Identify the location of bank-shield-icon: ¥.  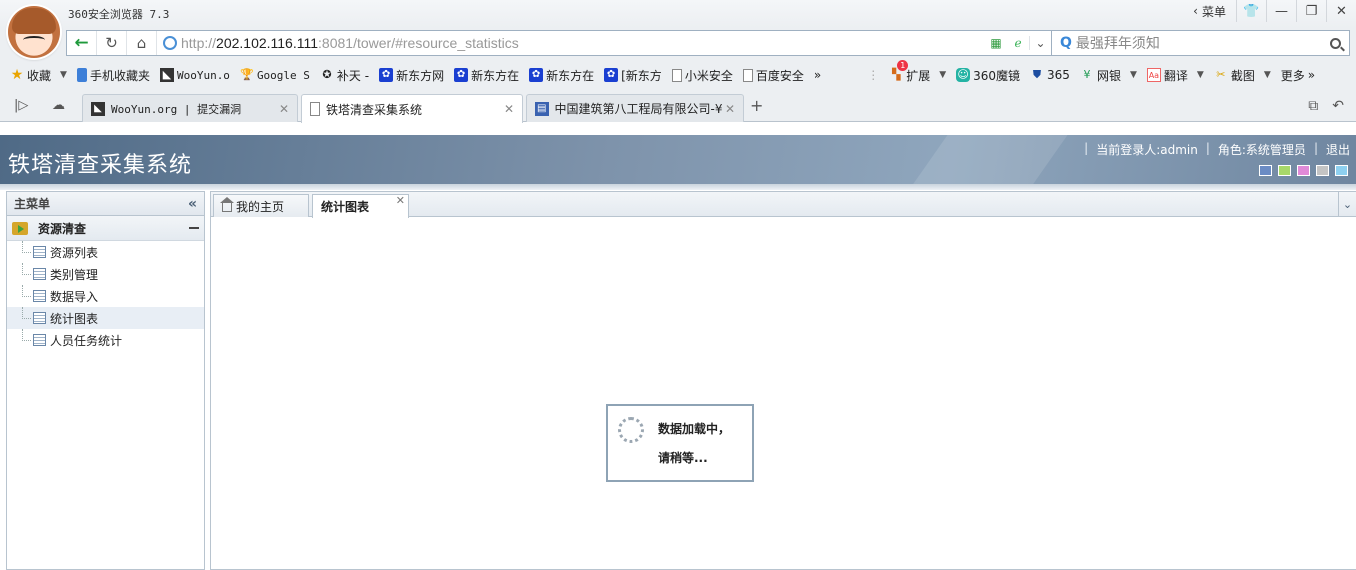
(1087, 74).